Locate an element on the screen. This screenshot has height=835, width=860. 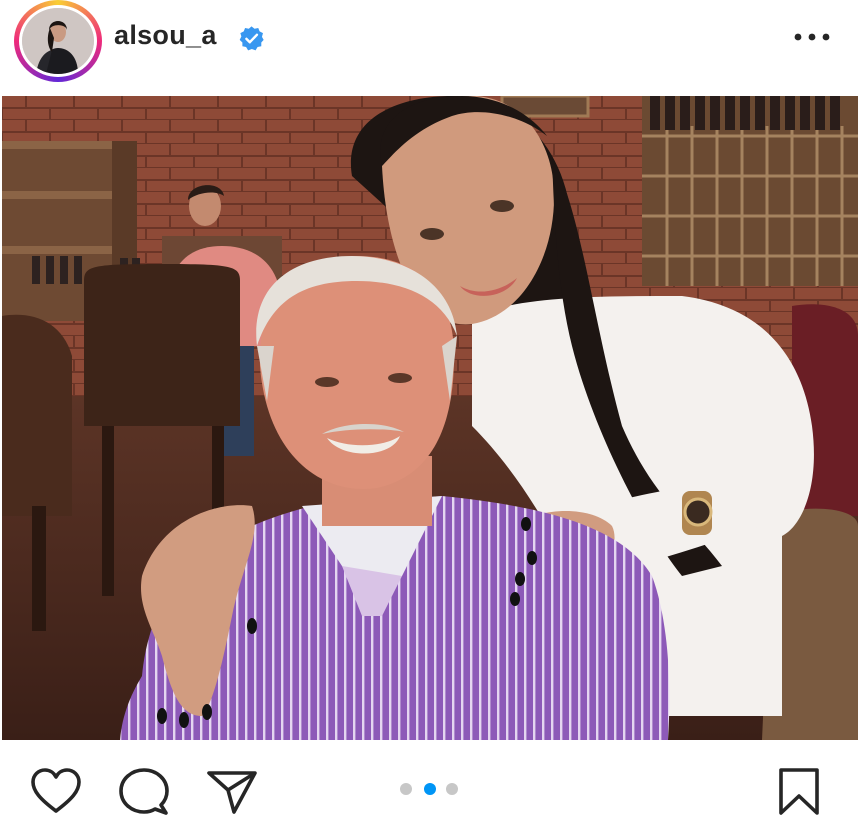
story-ring is located at coordinates (58, 41).